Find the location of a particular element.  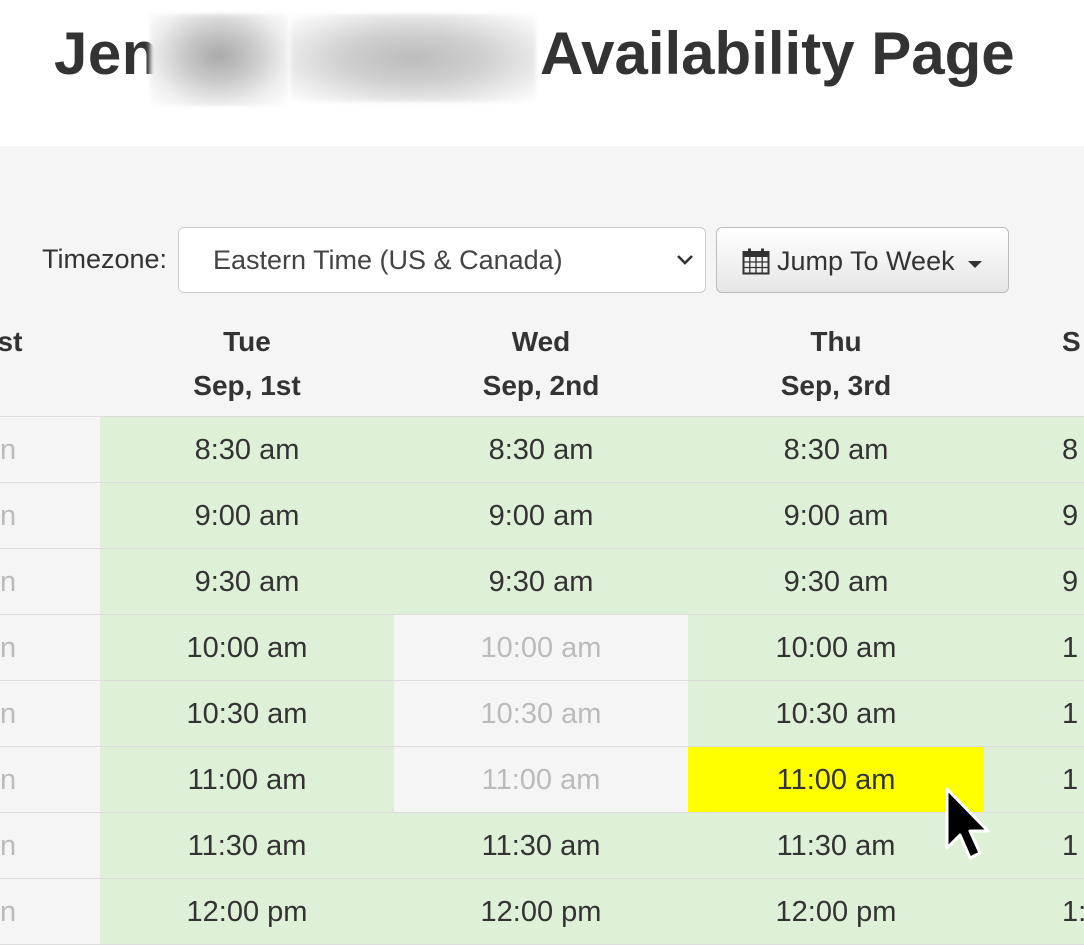

chevron-down-icon is located at coordinates (685, 260).